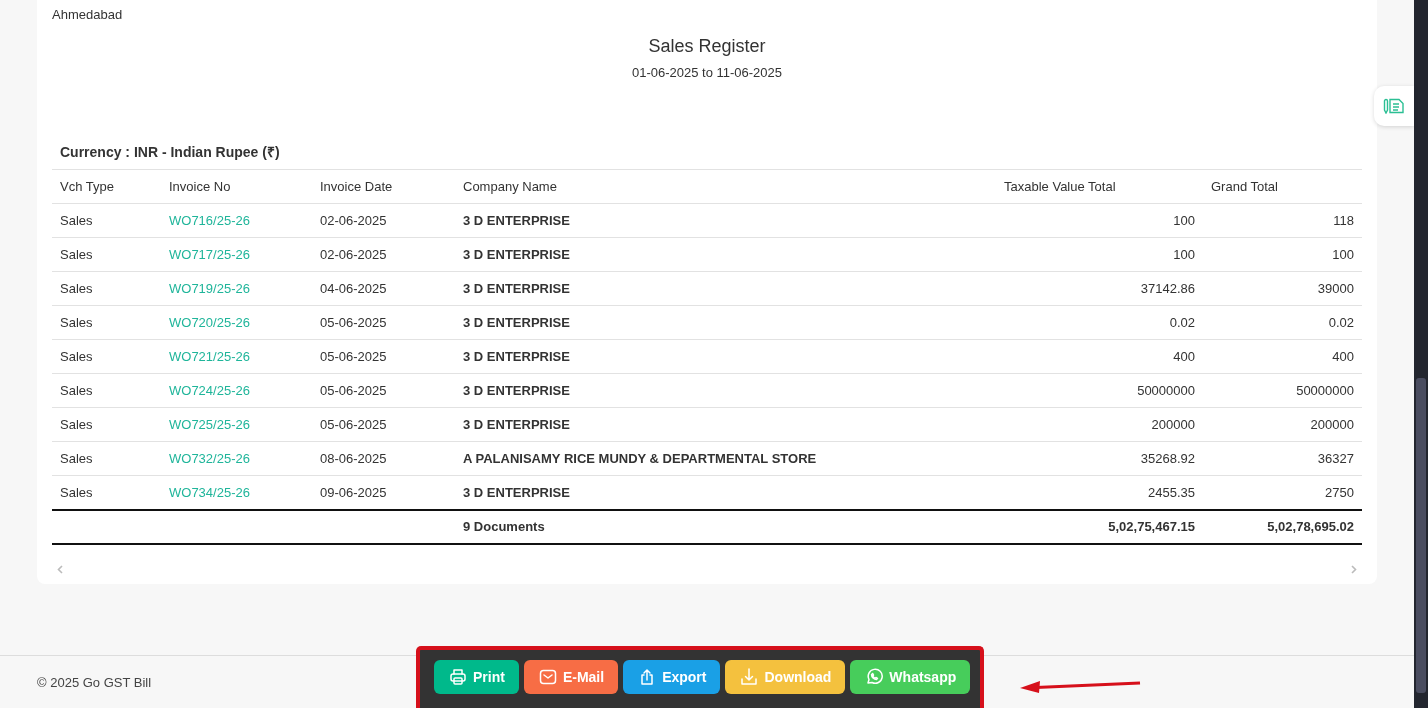 The image size is (1428, 708). I want to click on invoice-link: WO721/25-26, so click(209, 356).